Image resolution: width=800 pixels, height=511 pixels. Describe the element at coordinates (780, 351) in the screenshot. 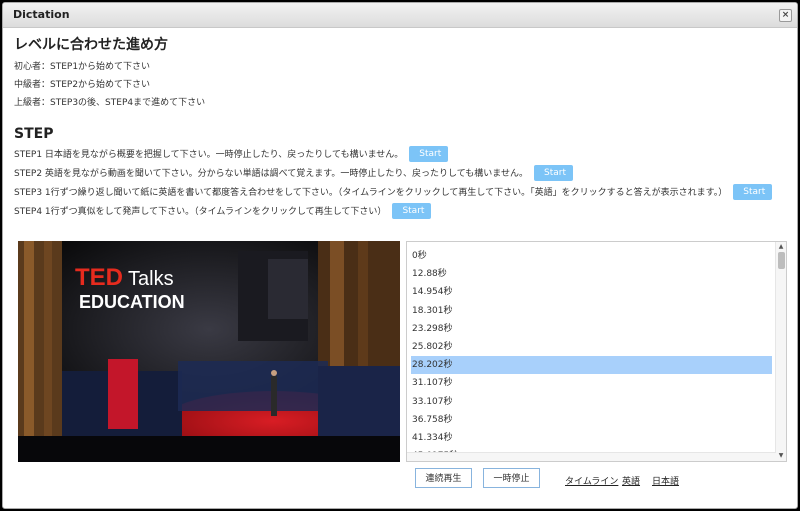

I see `scrollbar: ▲ ▼` at that location.